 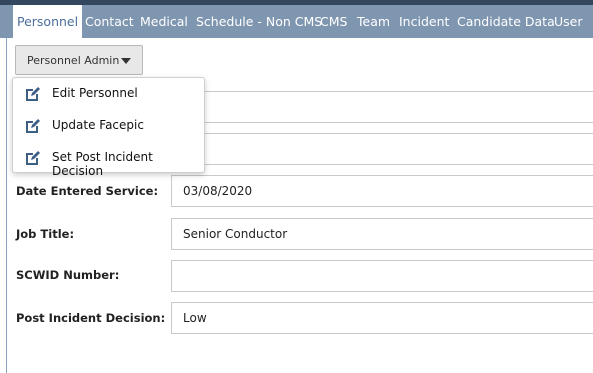 I want to click on tab-candidate-data: Candidate Data, so click(x=506, y=21).